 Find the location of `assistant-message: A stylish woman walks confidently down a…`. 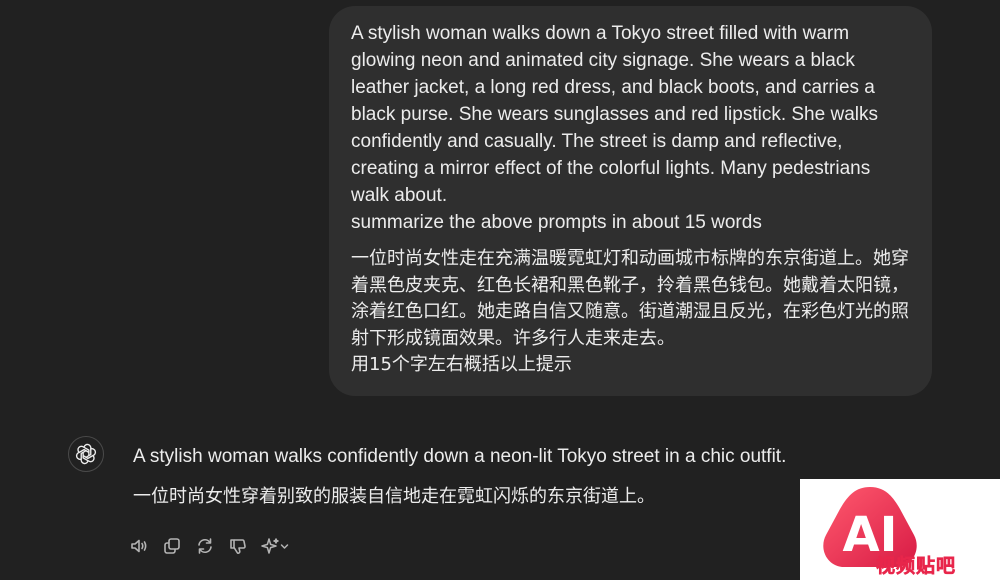

assistant-message: A stylish woman walks confidently down a… is located at coordinates (483, 476).